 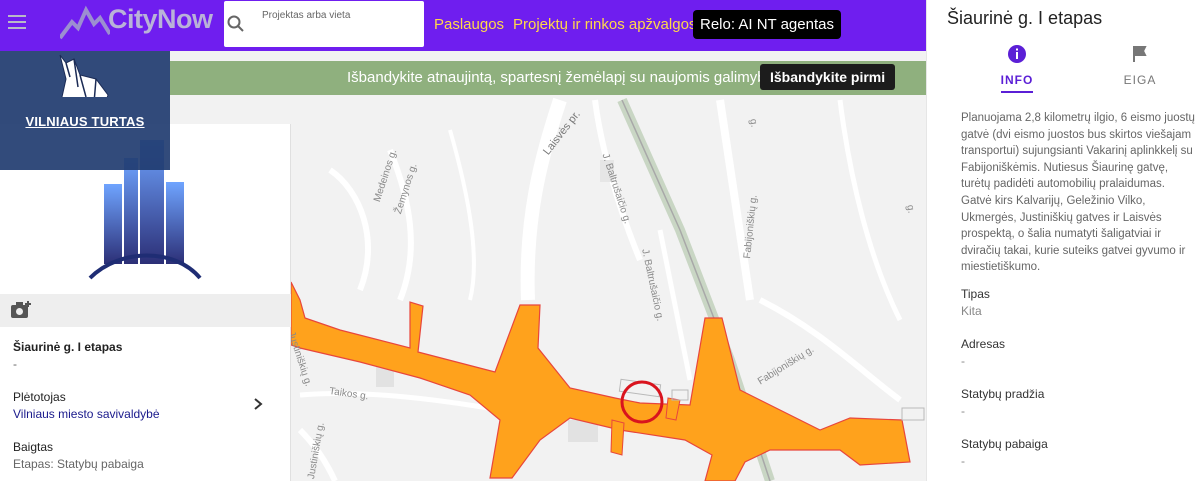 I want to click on tab-eiga-label: EIGA, so click(x=1140, y=80).